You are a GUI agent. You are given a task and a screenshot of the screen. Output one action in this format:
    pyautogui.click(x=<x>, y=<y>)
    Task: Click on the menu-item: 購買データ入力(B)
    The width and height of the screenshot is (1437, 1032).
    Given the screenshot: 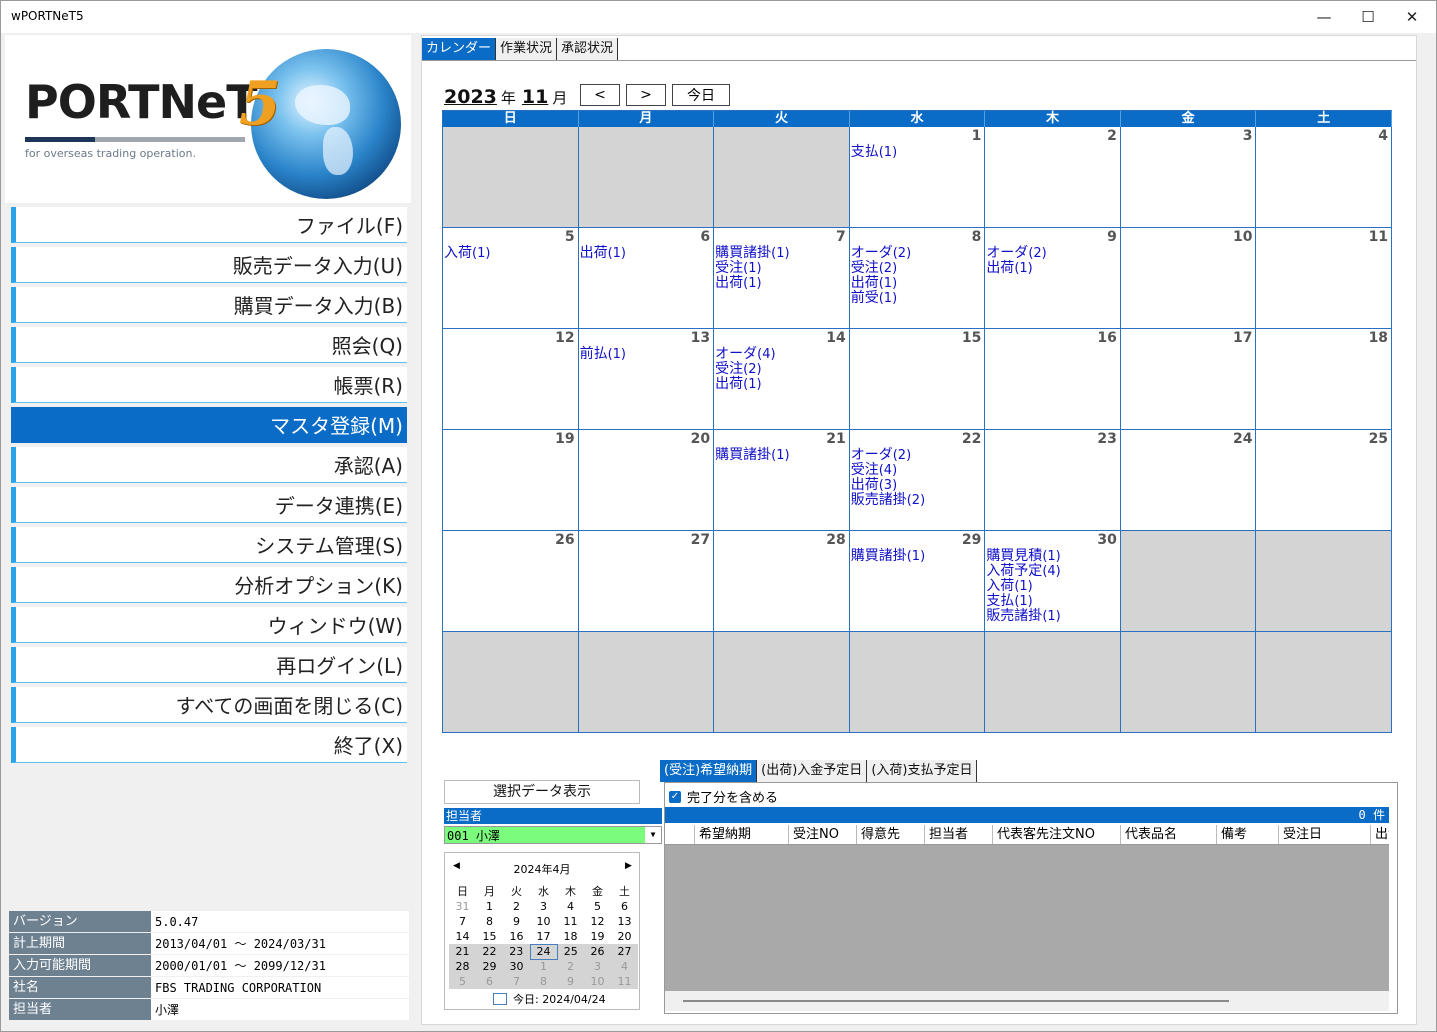 What is the action you would take?
    pyautogui.click(x=209, y=305)
    